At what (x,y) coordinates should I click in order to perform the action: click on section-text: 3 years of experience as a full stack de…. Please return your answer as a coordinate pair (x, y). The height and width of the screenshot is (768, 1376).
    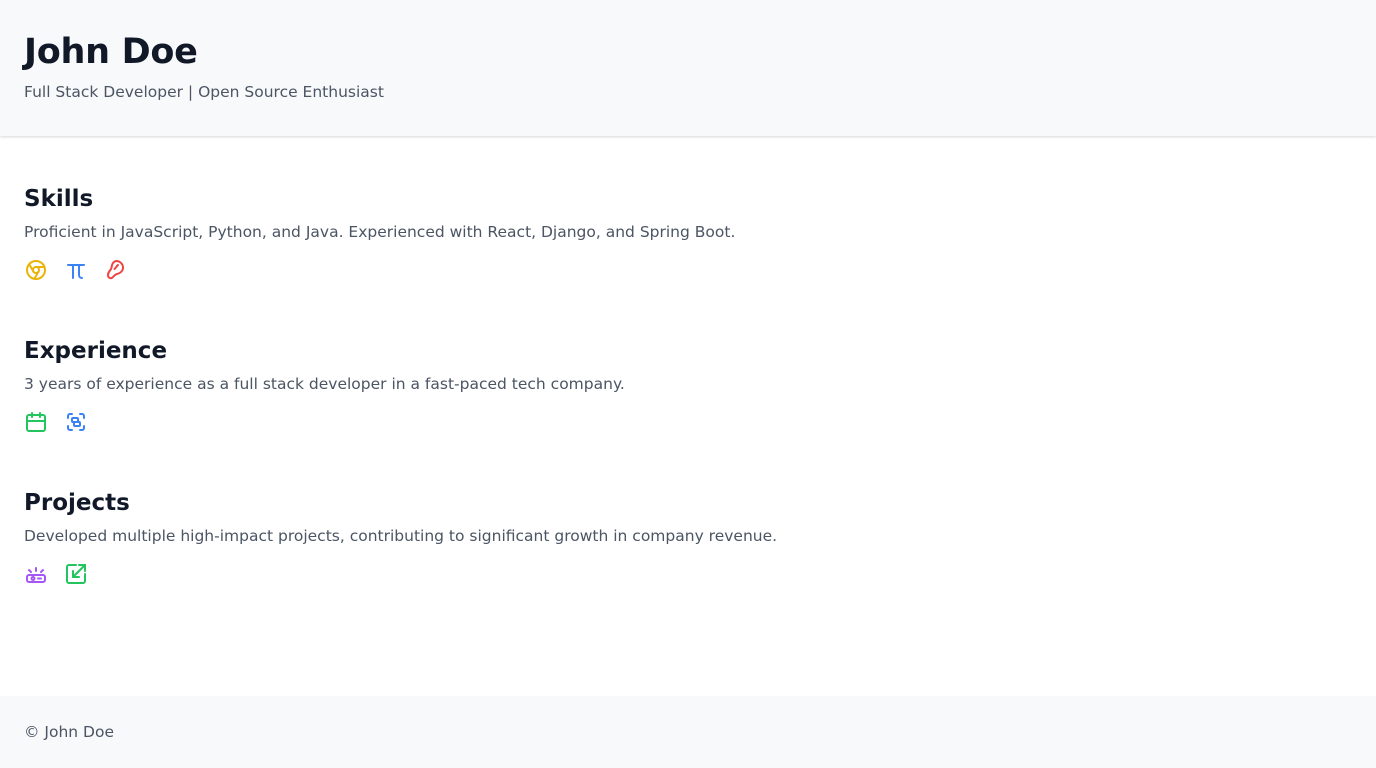
    Looking at the image, I should click on (324, 384).